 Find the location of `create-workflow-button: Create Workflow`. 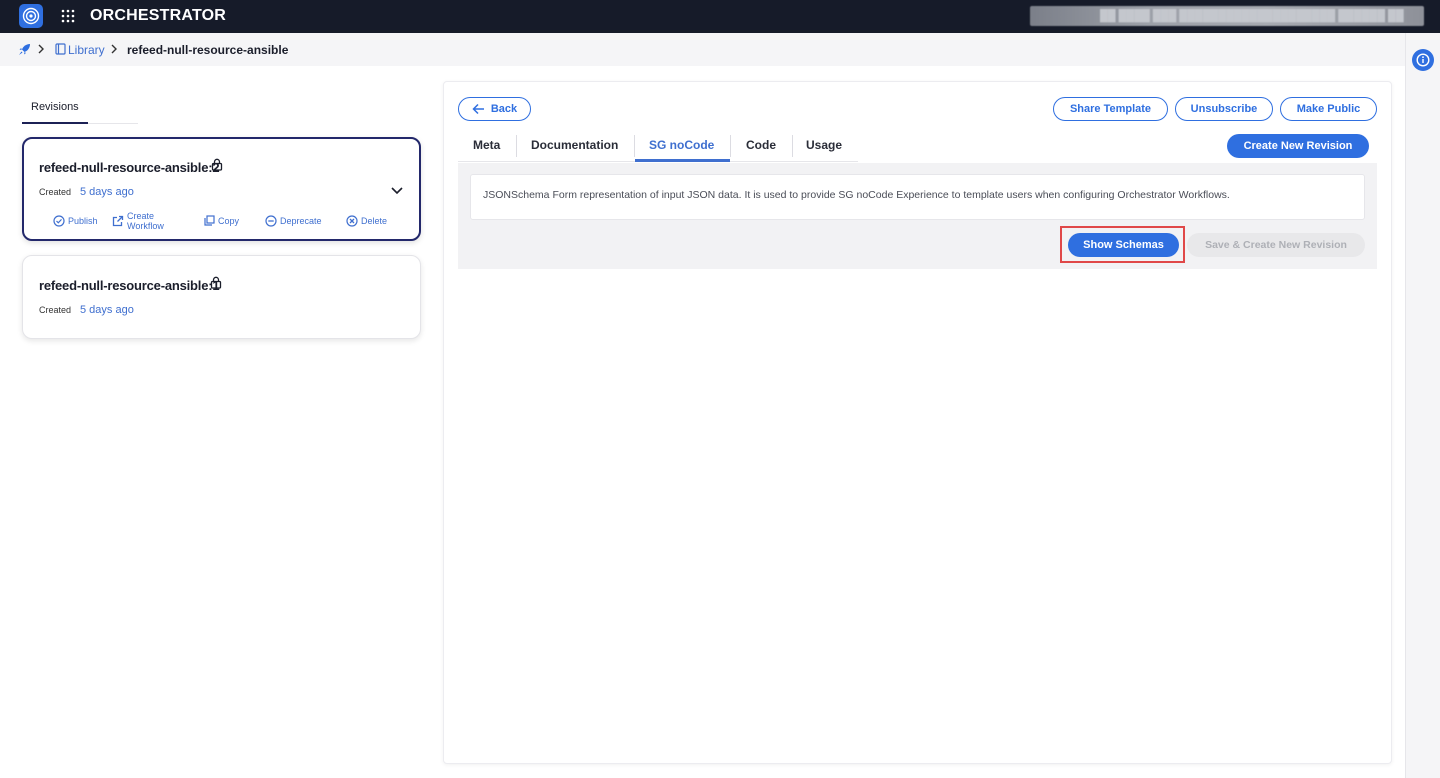

create-workflow-button: Create Workflow is located at coordinates (138, 221).